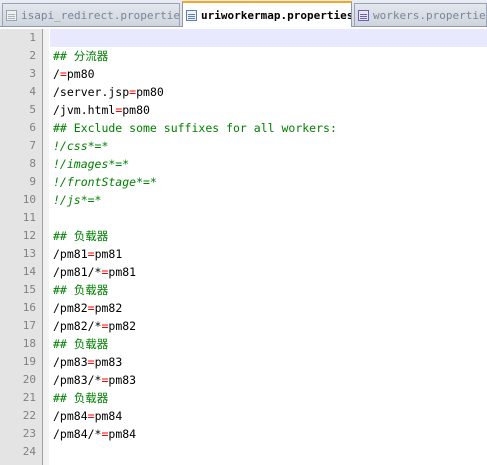 The width and height of the screenshot is (487, 465). Describe the element at coordinates (32, 109) in the screenshot. I see `line-number: 5` at that location.